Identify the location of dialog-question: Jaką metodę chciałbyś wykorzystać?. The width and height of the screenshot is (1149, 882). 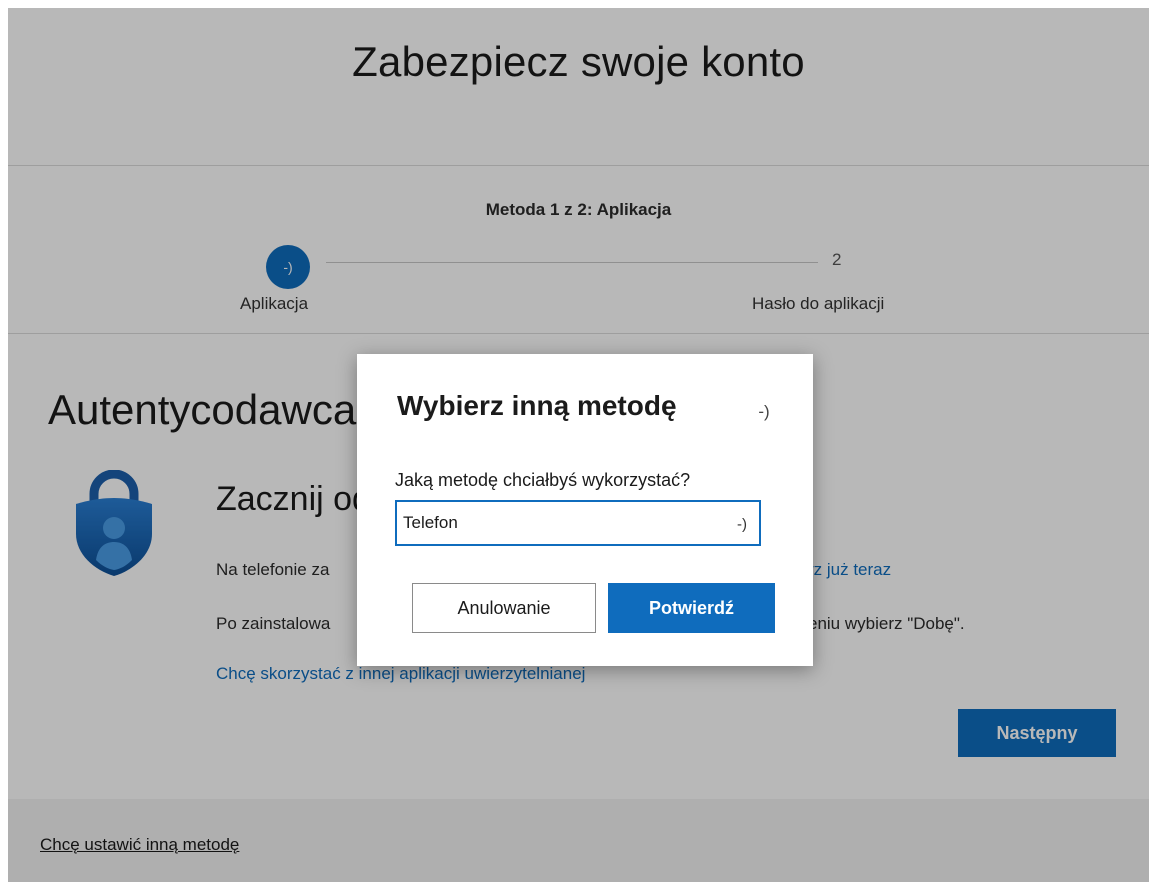
(543, 480).